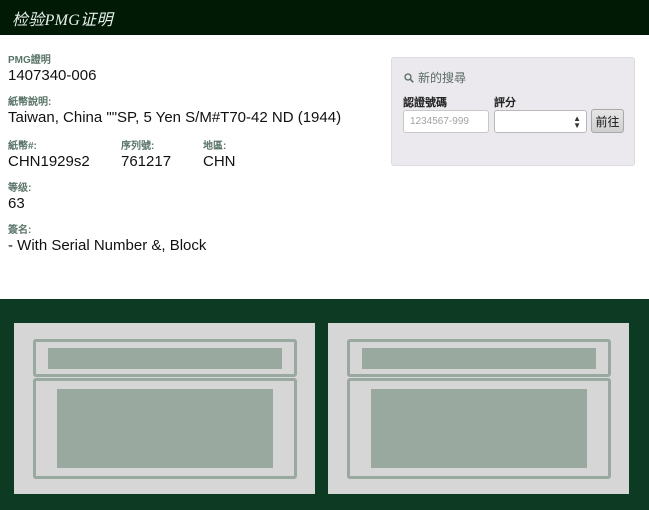 The width and height of the screenshot is (649, 510). What do you see at coordinates (138, 146) in the screenshot?
I see `serial-number-label: 序列號:` at bounding box center [138, 146].